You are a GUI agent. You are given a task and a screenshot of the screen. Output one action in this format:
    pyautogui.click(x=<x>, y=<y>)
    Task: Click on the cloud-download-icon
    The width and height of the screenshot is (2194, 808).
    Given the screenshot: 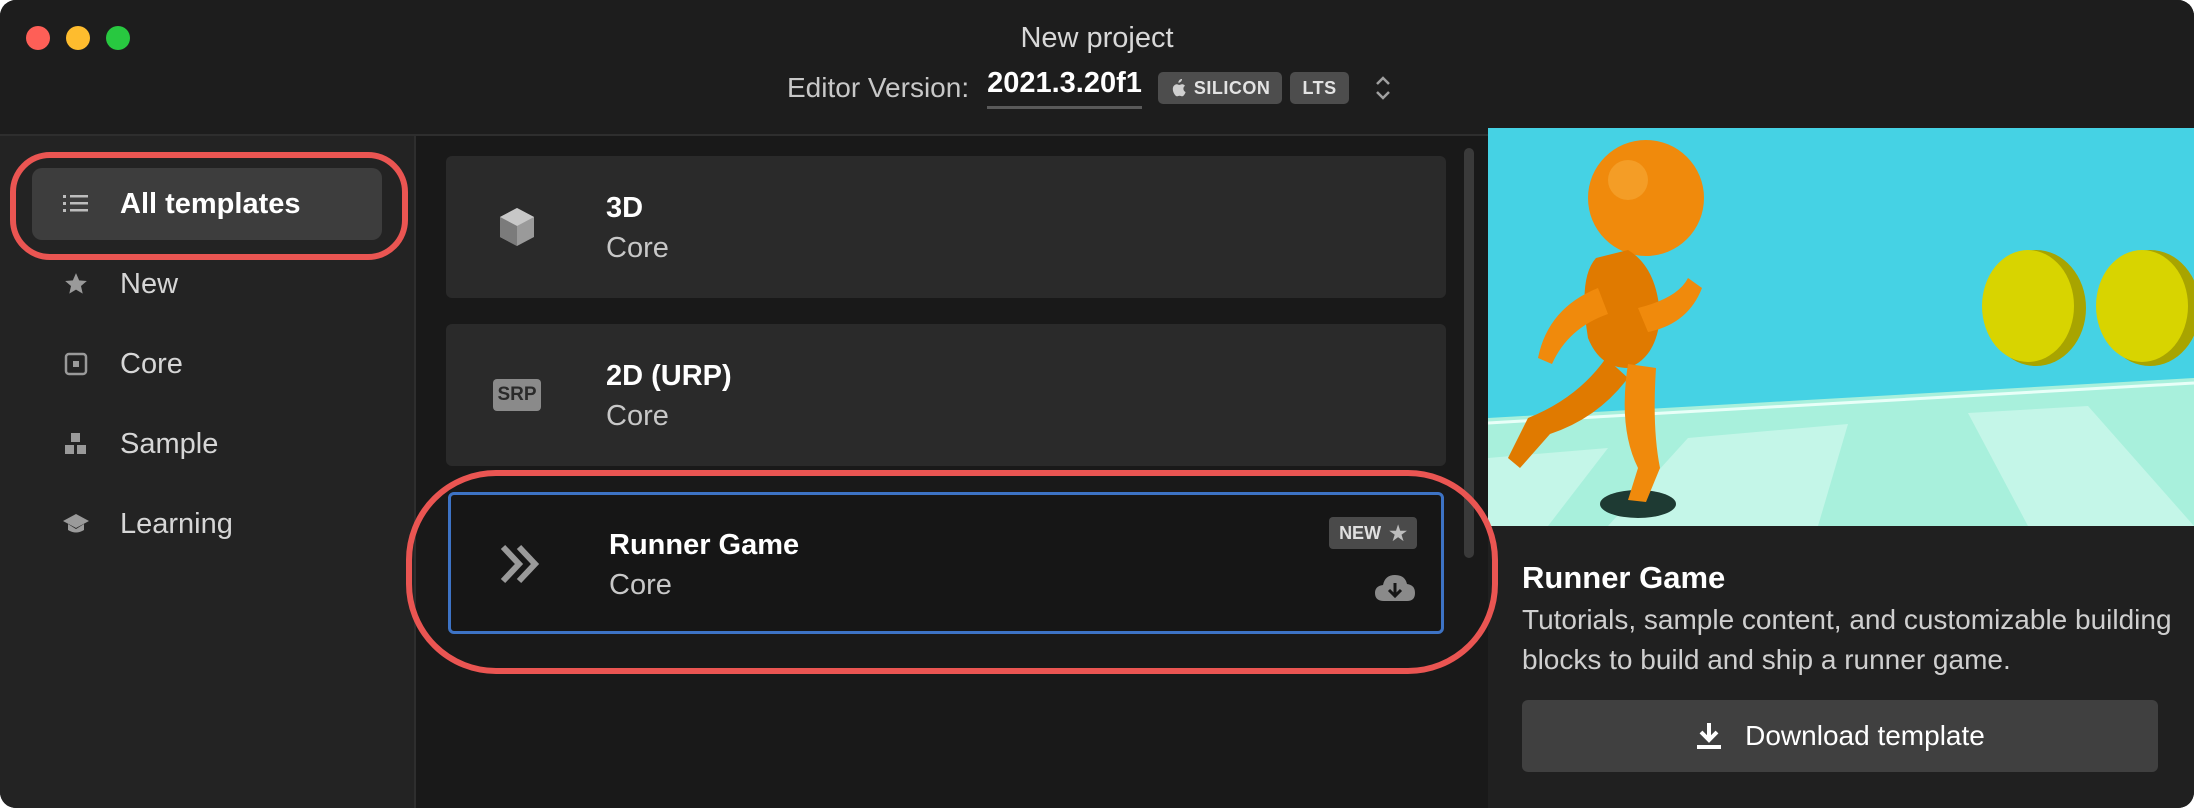 What is the action you would take?
    pyautogui.click(x=1395, y=588)
    